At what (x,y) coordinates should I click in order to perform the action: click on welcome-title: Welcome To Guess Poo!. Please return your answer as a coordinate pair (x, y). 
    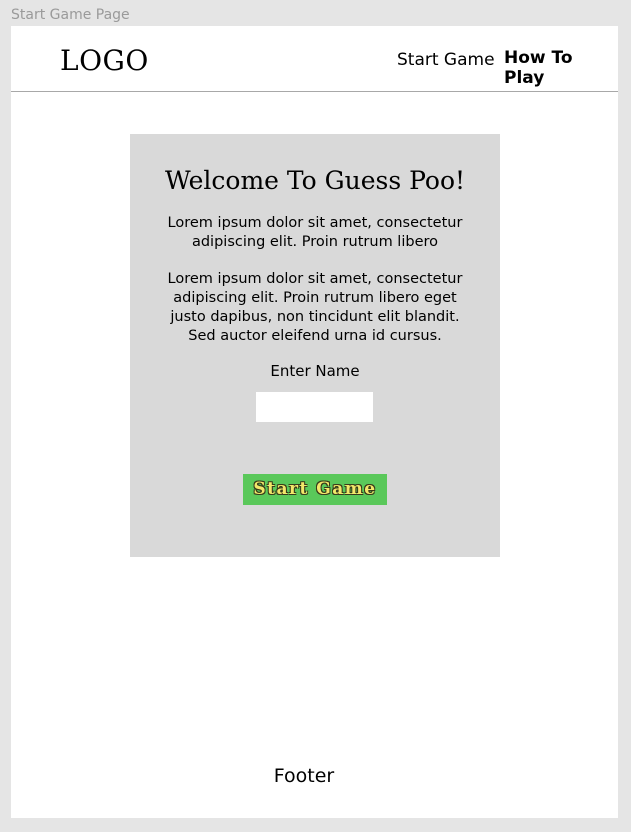
    Looking at the image, I should click on (315, 180).